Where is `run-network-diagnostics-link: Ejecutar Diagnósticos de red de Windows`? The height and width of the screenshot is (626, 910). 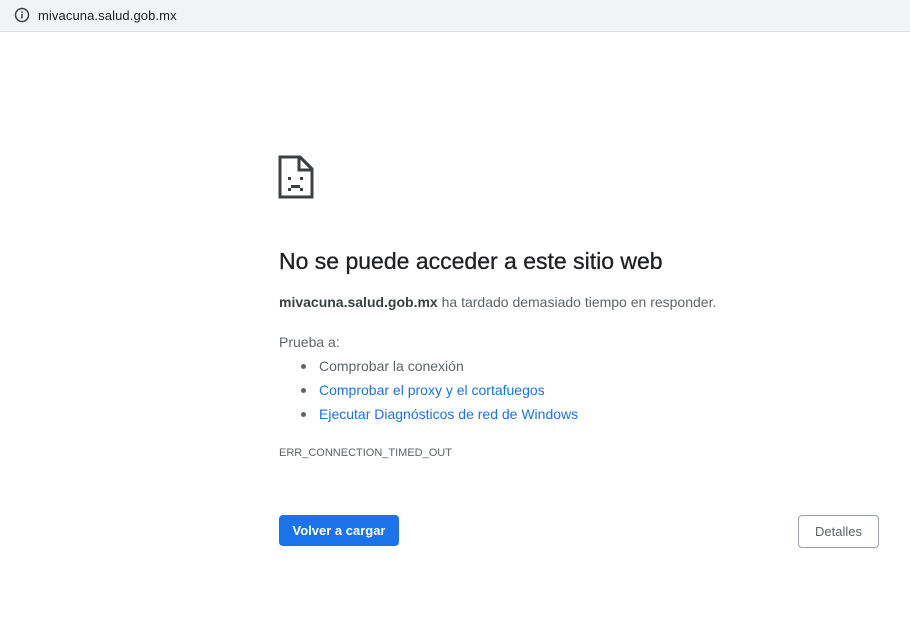
run-network-diagnostics-link: Ejecutar Diagnósticos de red de Windows is located at coordinates (448, 414).